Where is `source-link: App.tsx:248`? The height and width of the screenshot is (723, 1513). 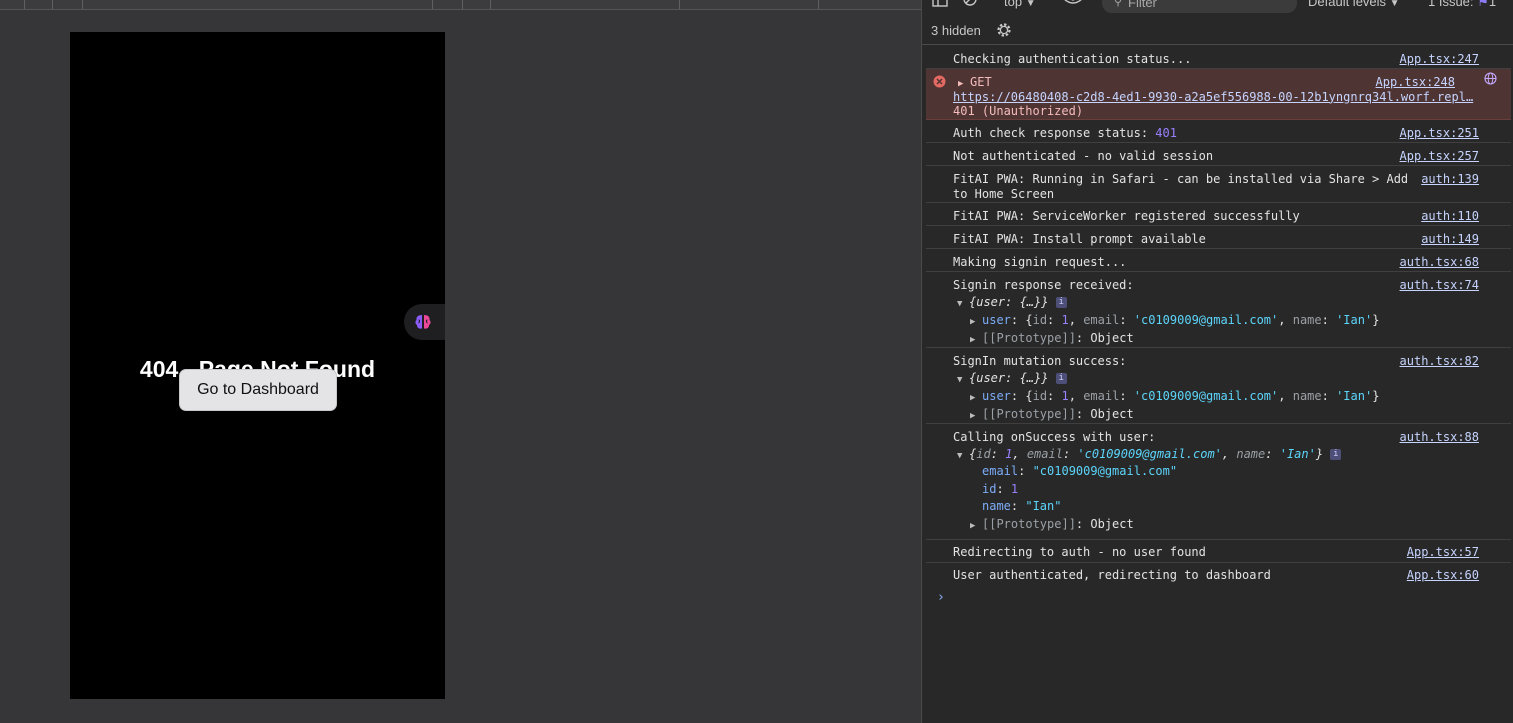
source-link: App.tsx:248 is located at coordinates (1415, 82).